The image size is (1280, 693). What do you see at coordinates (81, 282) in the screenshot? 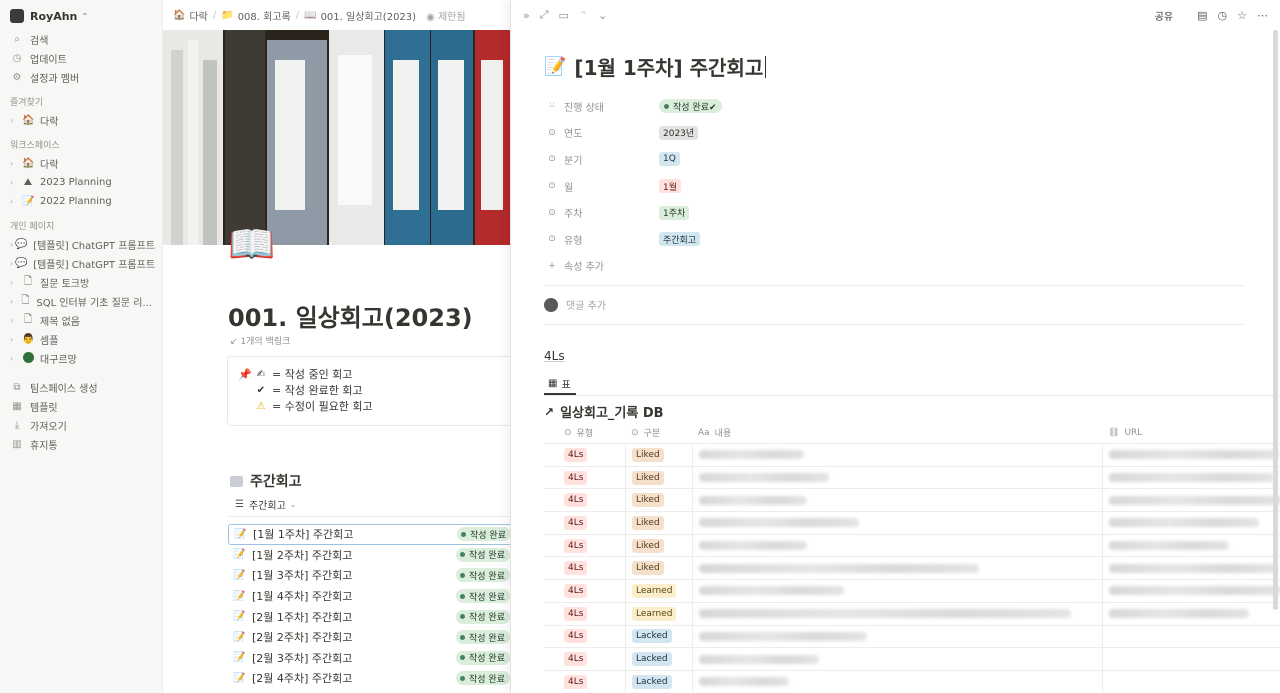
I see `sidebar-item-question-room: › 🗋 질문 토크방` at bounding box center [81, 282].